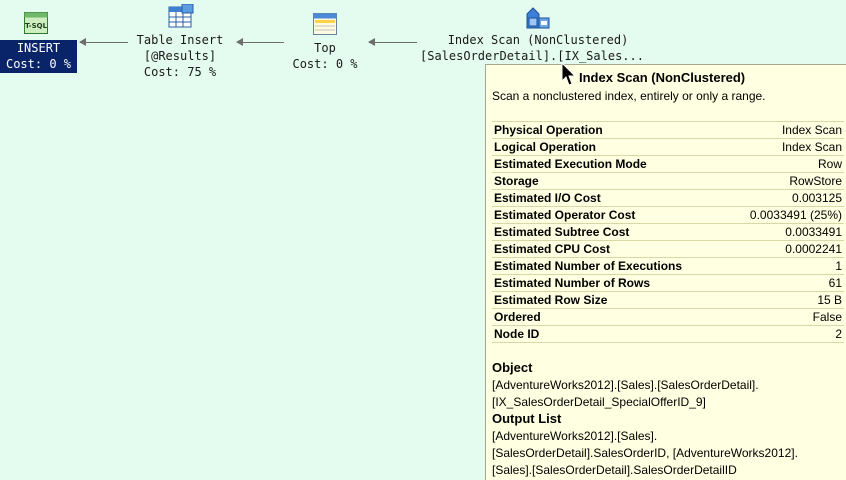 The height and width of the screenshot is (480, 846). I want to click on table-insert-label: Table Insert, so click(180, 40).